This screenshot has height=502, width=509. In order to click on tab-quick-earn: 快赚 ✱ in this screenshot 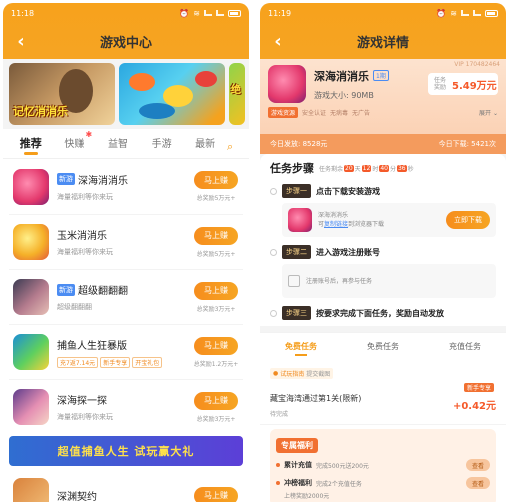, I will do `click(75, 144)`.